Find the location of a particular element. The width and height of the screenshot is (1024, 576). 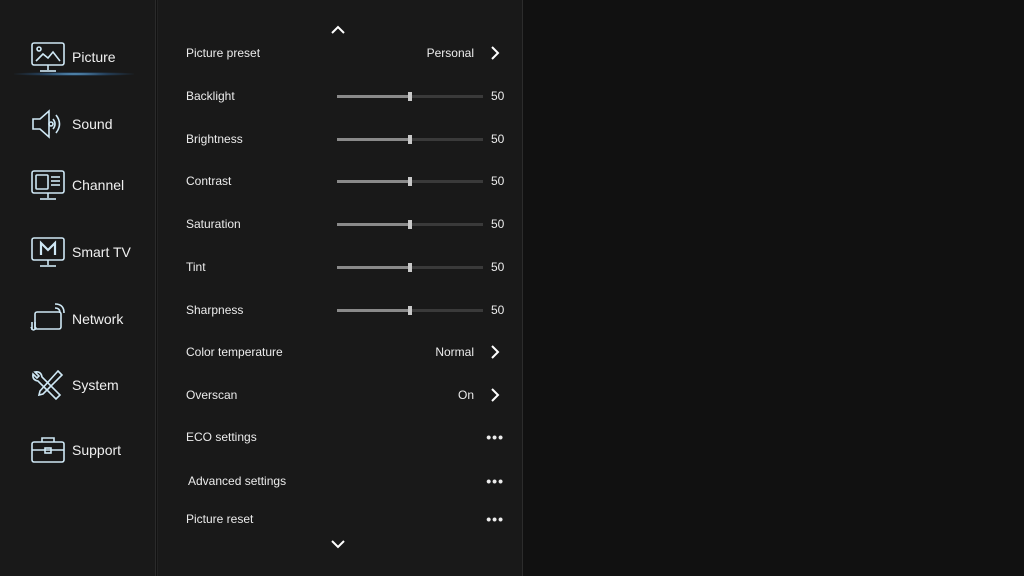

contrast-slider is located at coordinates (410, 181).